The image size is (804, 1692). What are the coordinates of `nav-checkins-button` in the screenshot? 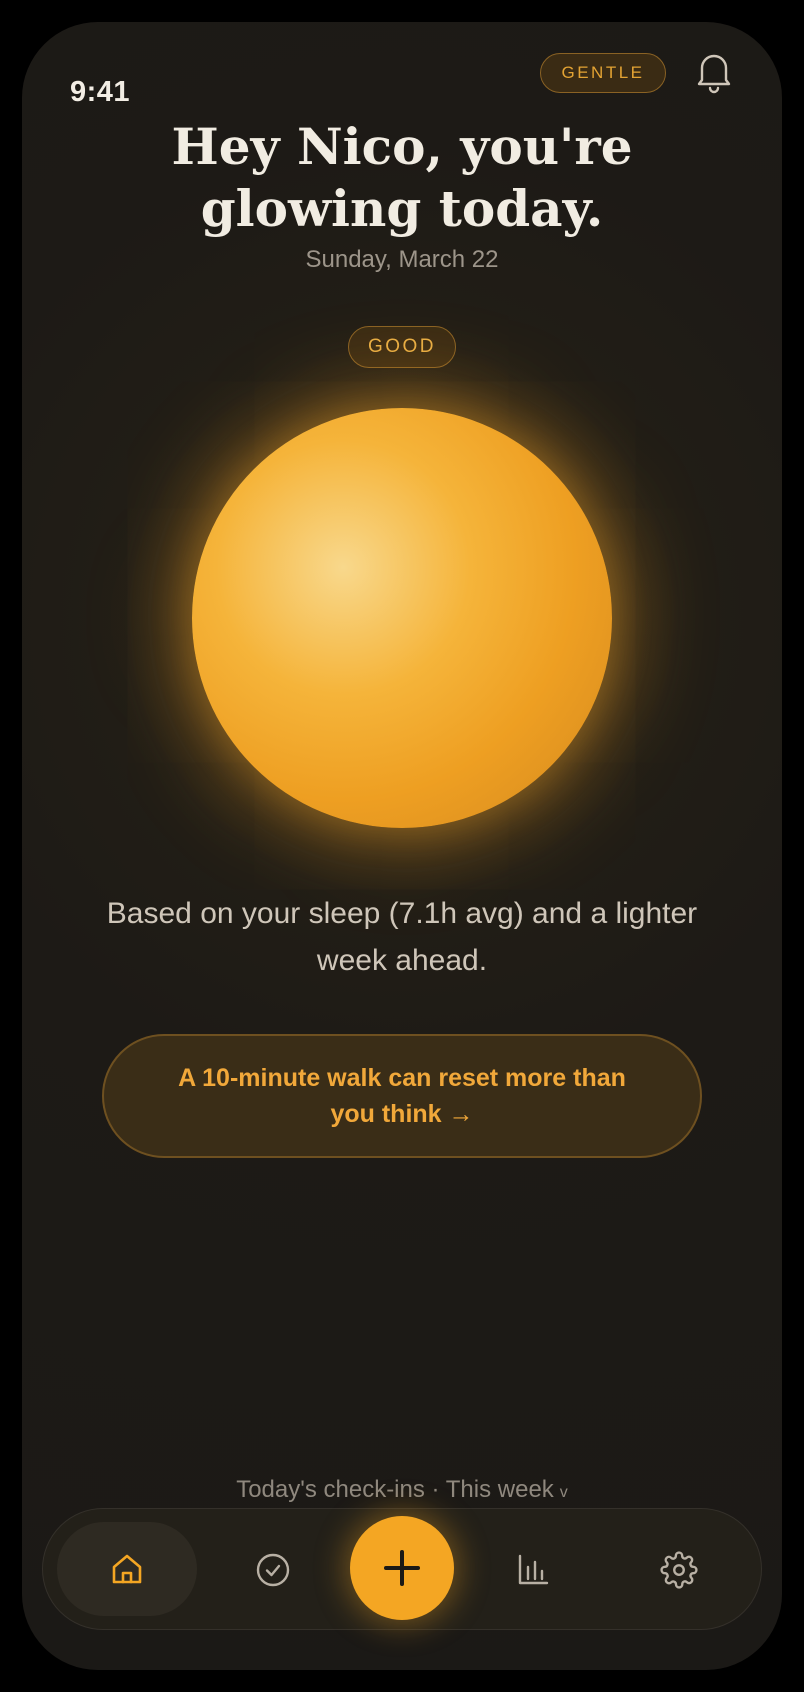 It's located at (273, 1570).